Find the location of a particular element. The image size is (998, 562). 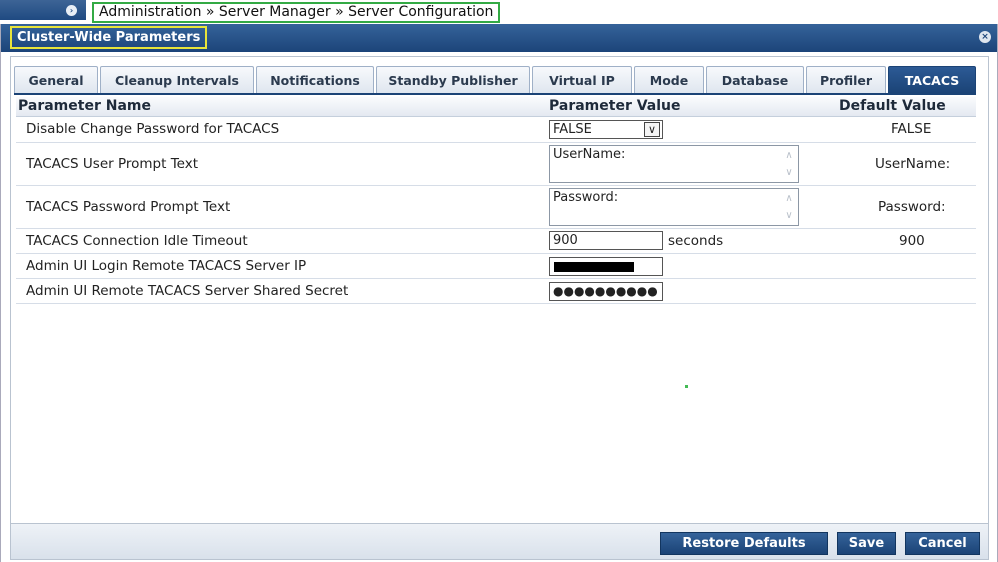

tab-general: General is located at coordinates (56, 79).